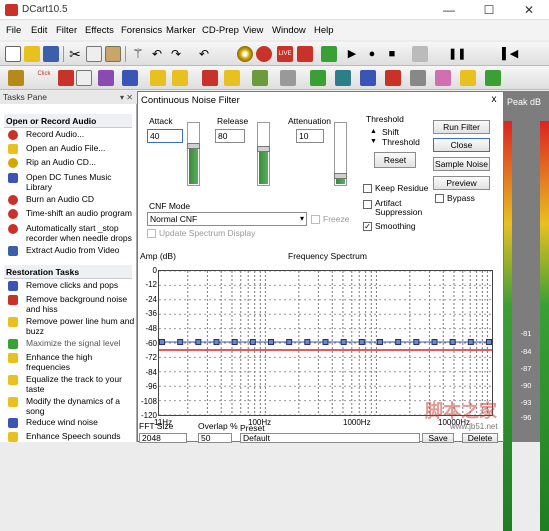 This screenshot has width=549, height=531. Describe the element at coordinates (193, 154) in the screenshot. I see `attack-slider` at that location.